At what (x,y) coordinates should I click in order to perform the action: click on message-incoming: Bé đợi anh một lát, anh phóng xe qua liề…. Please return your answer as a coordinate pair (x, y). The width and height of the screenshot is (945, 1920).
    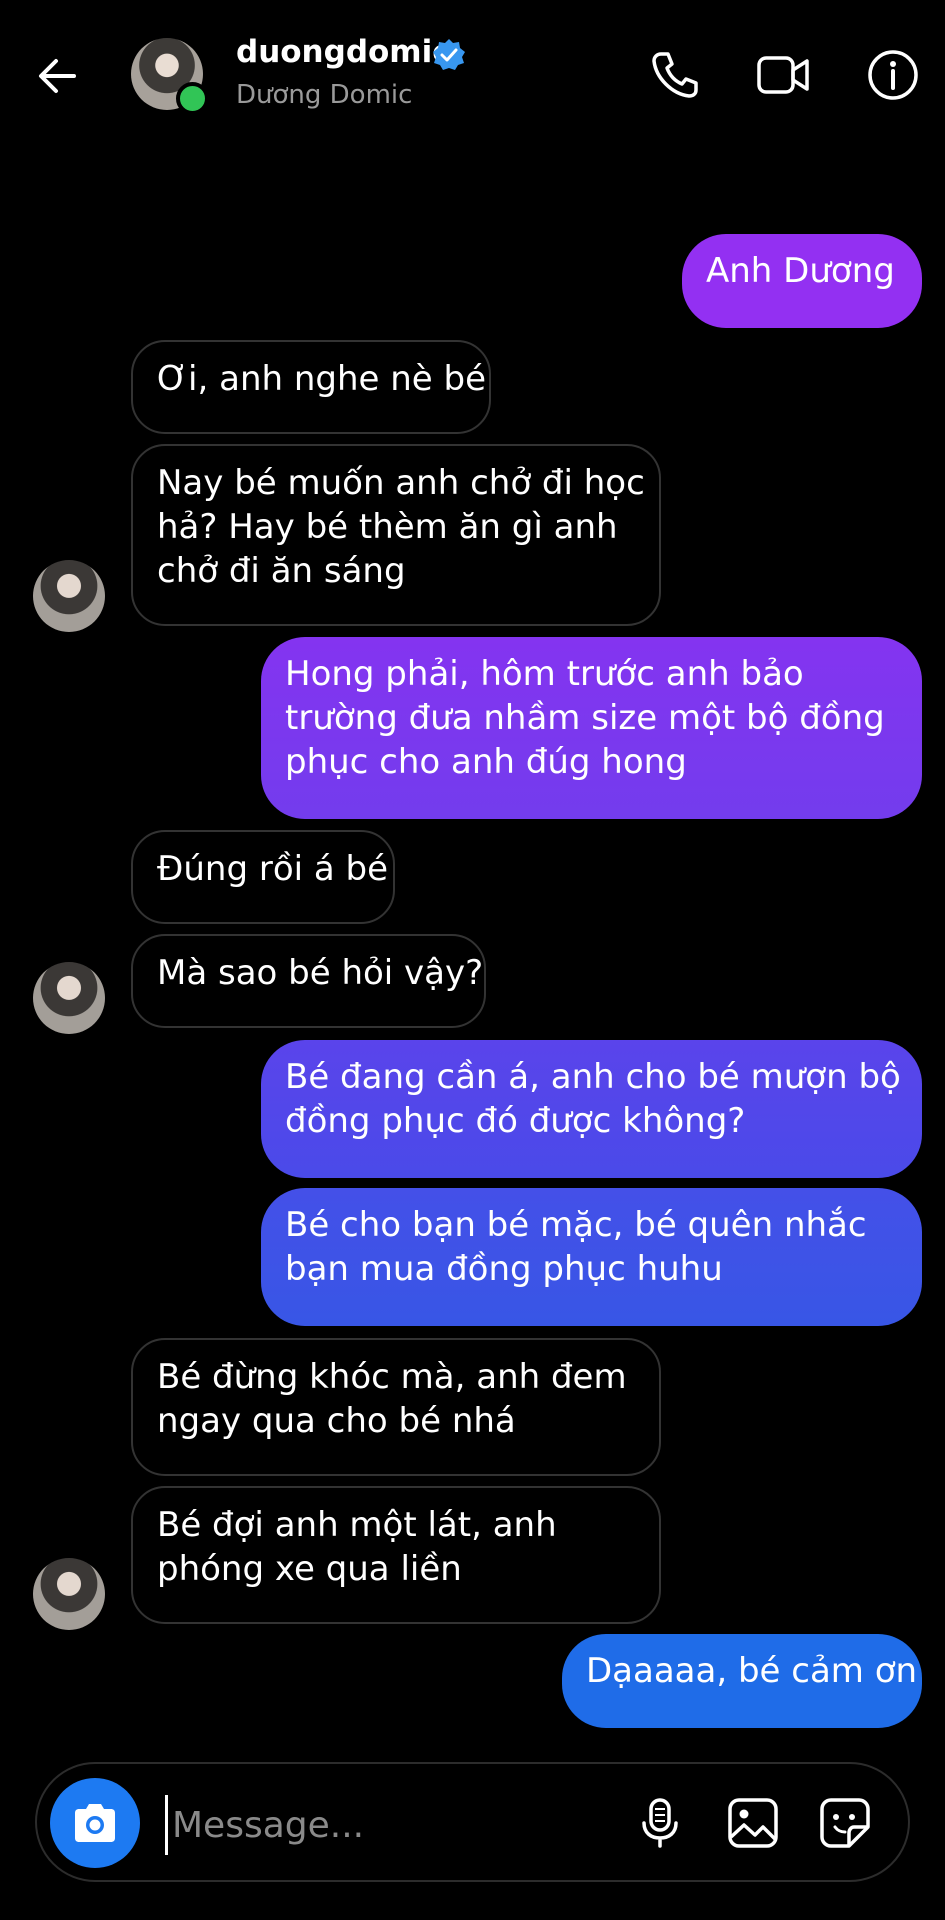
    Looking at the image, I should click on (396, 1555).